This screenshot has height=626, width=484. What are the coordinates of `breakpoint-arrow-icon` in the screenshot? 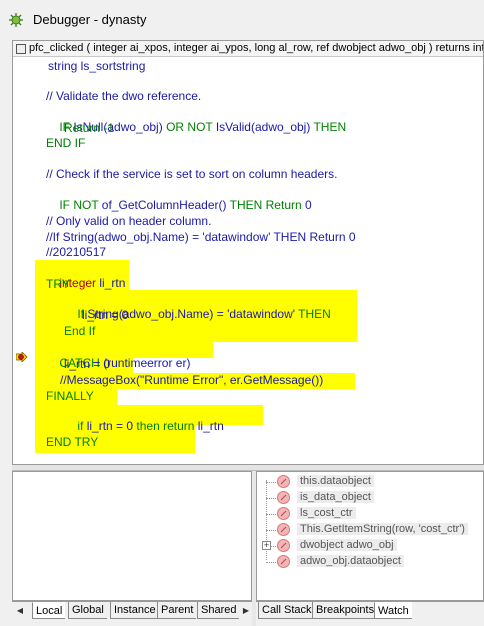 It's located at (22, 357).